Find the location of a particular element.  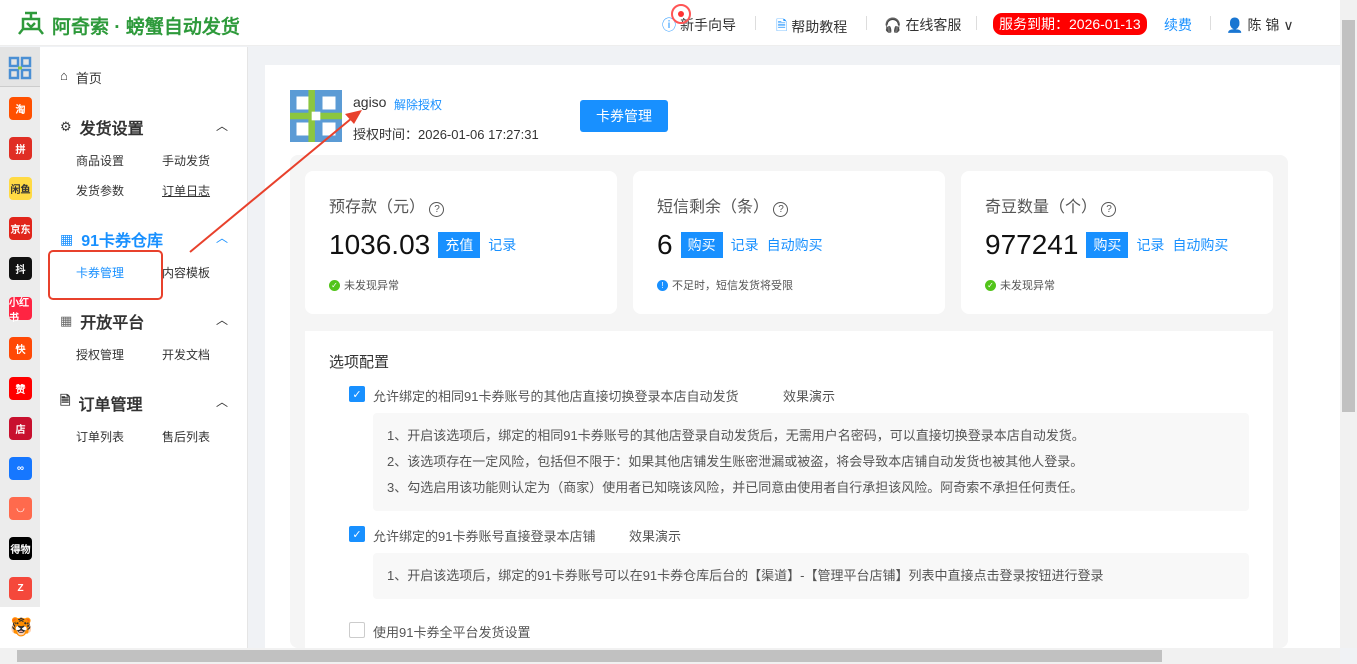

nav-group-open-platform: ▦ 开放平台 is located at coordinates (102, 321).